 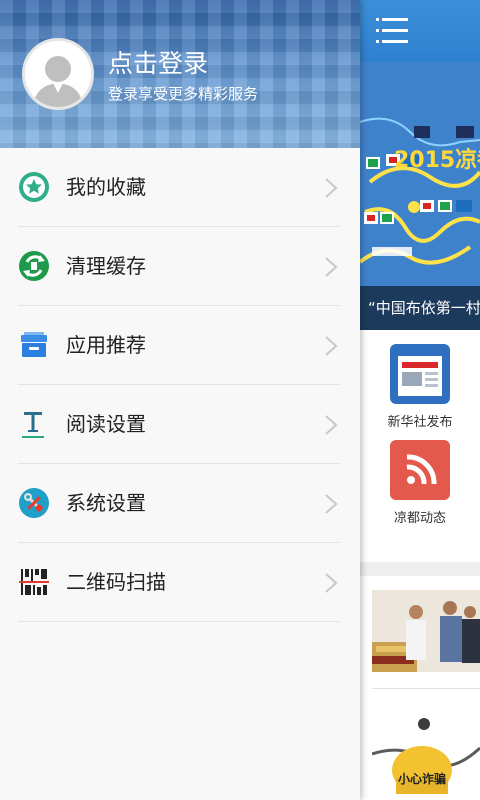 I want to click on menu-item-qr-scan: 二维码扫描, so click(x=179, y=582).